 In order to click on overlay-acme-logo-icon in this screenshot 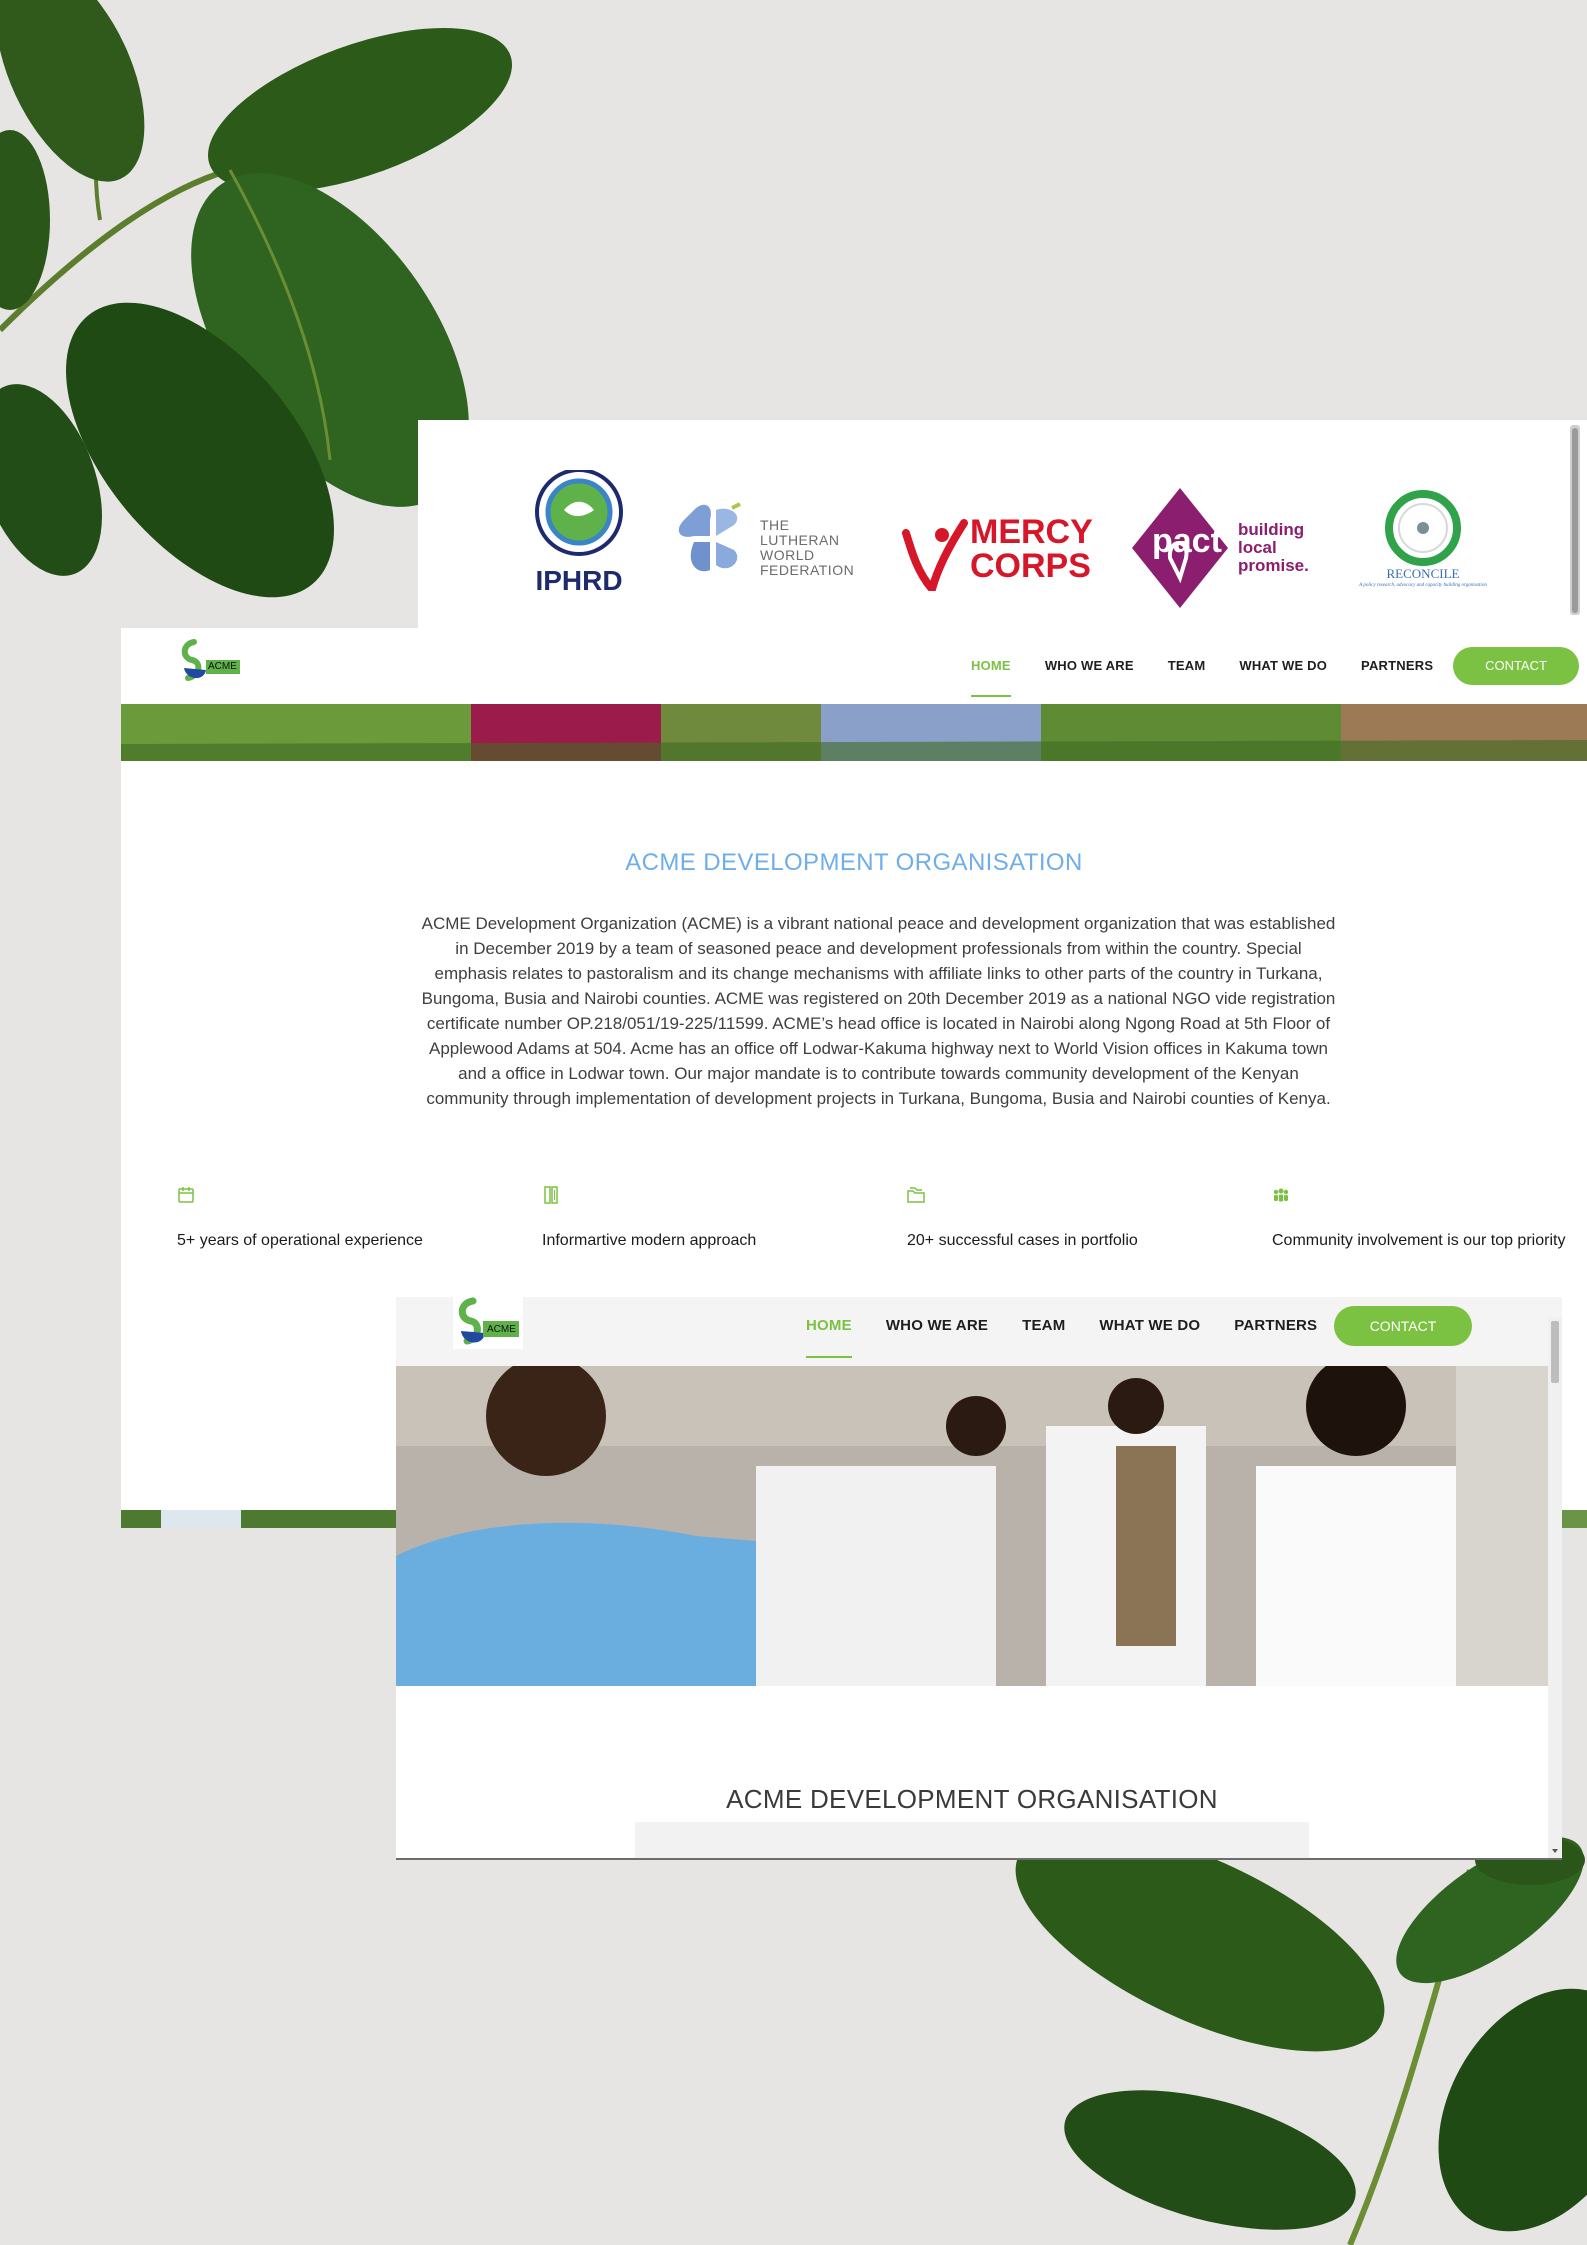, I will do `click(488, 1321)`.